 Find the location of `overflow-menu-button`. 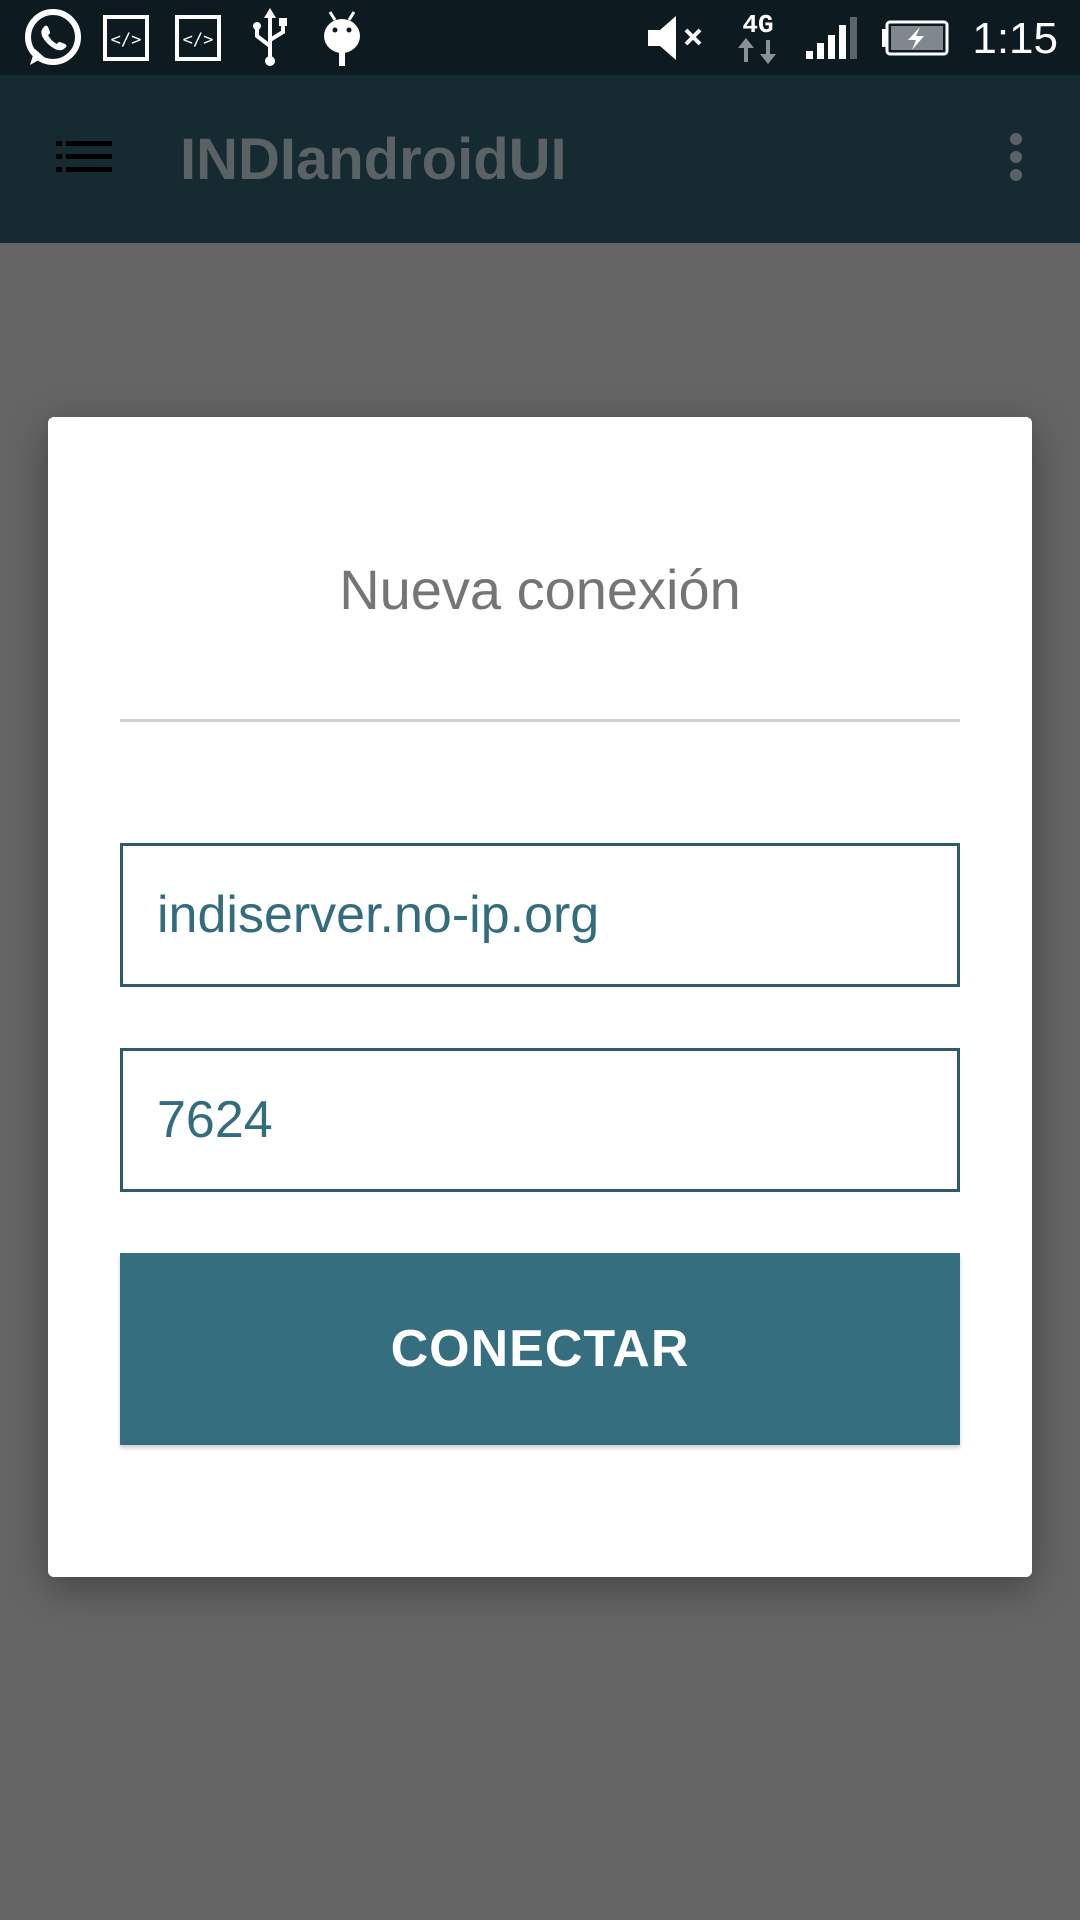

overflow-menu-button is located at coordinates (1016, 159).